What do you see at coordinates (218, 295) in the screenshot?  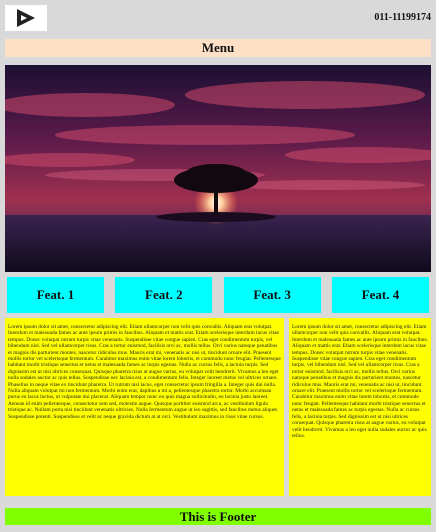 I see `features-row: Feat. 1 Feat. 2 Feat. 3 Feat. 4` at bounding box center [218, 295].